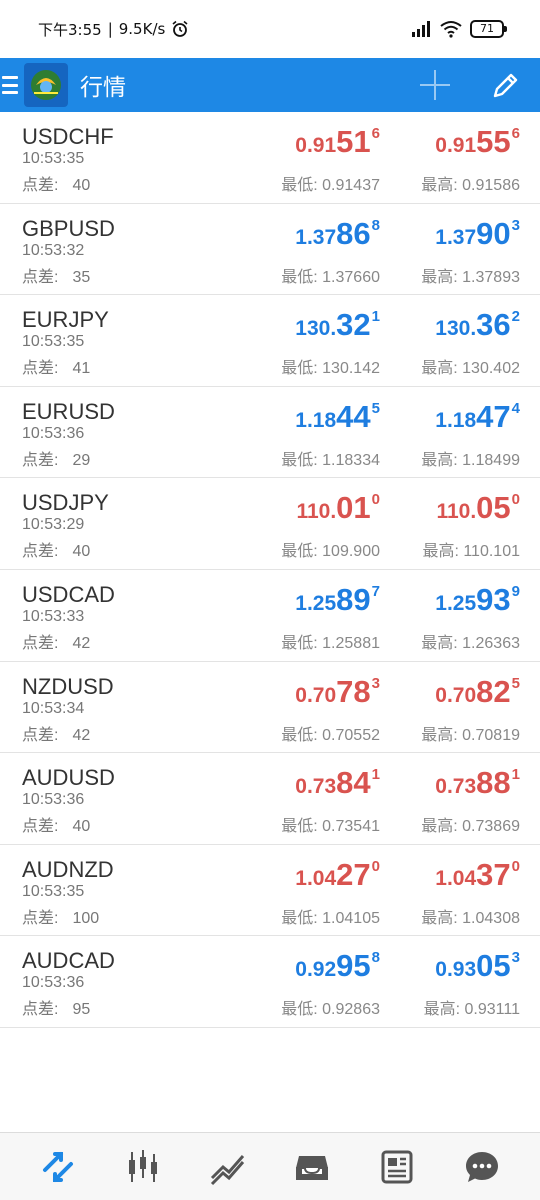  I want to click on spread: 点差: 40, so click(56, 824).